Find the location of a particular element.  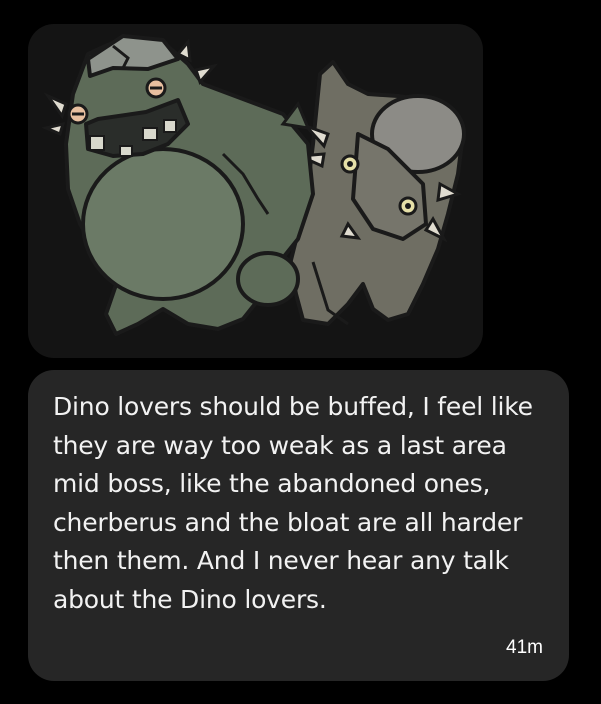

message-timestamp: 41m is located at coordinates (524, 647).